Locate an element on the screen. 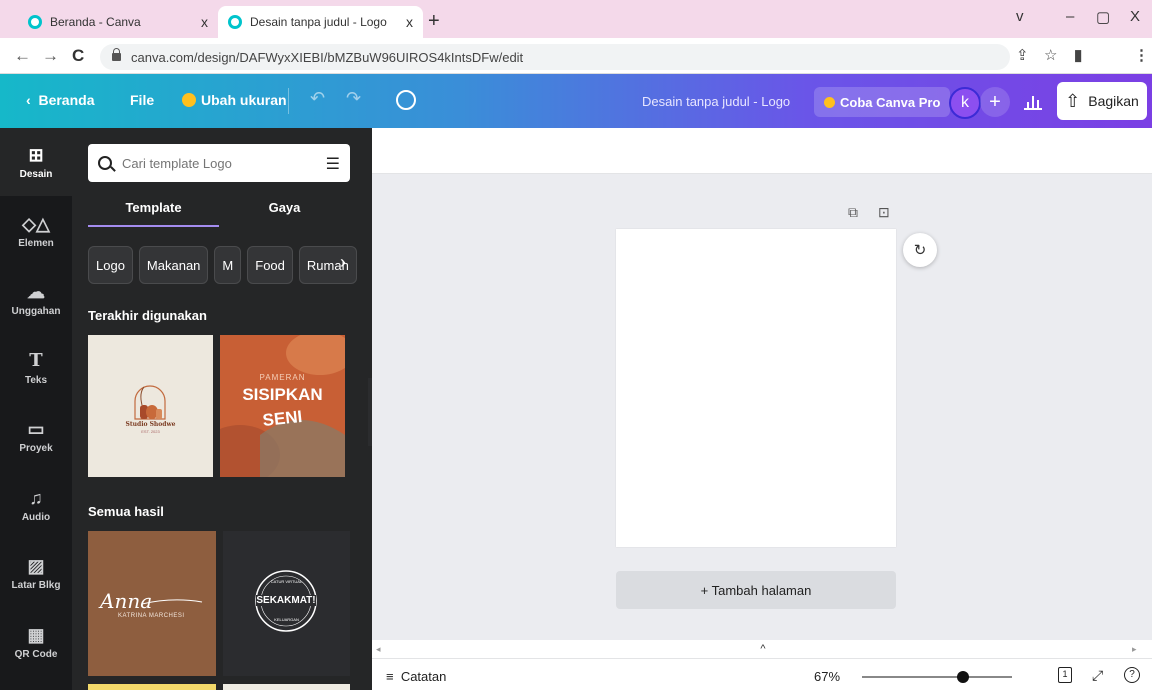 The width and height of the screenshot is (1152, 690). duplicate-page-icon: ⧉ is located at coordinates (853, 212).